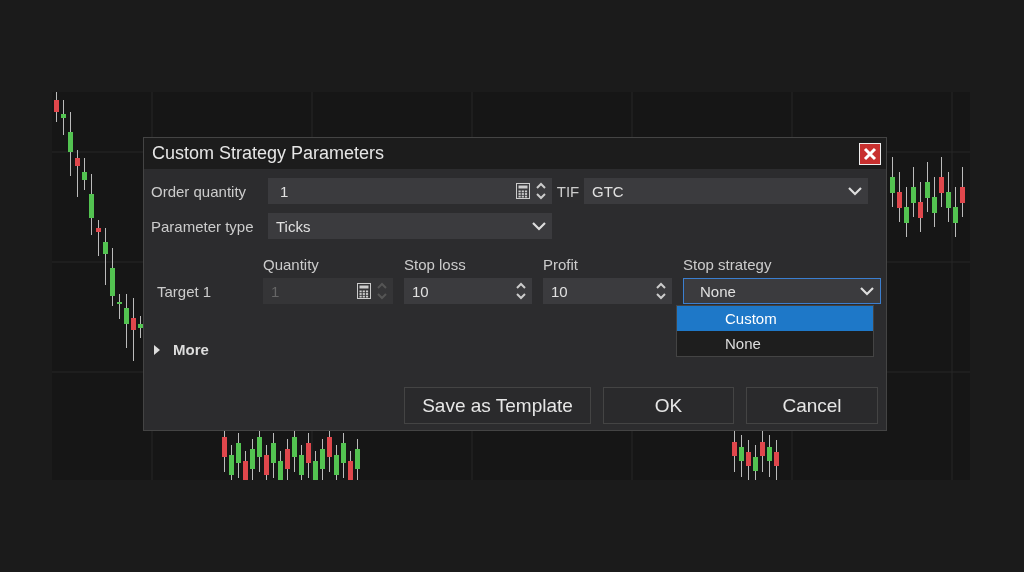 The height and width of the screenshot is (572, 1024). I want to click on parameter-type-select: Ticks, so click(410, 226).